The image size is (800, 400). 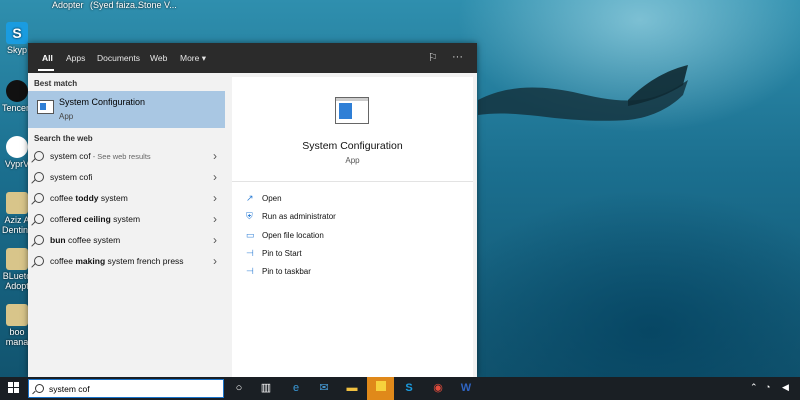 I want to click on web-result-text: system cof - See web results, so click(x=100, y=156).